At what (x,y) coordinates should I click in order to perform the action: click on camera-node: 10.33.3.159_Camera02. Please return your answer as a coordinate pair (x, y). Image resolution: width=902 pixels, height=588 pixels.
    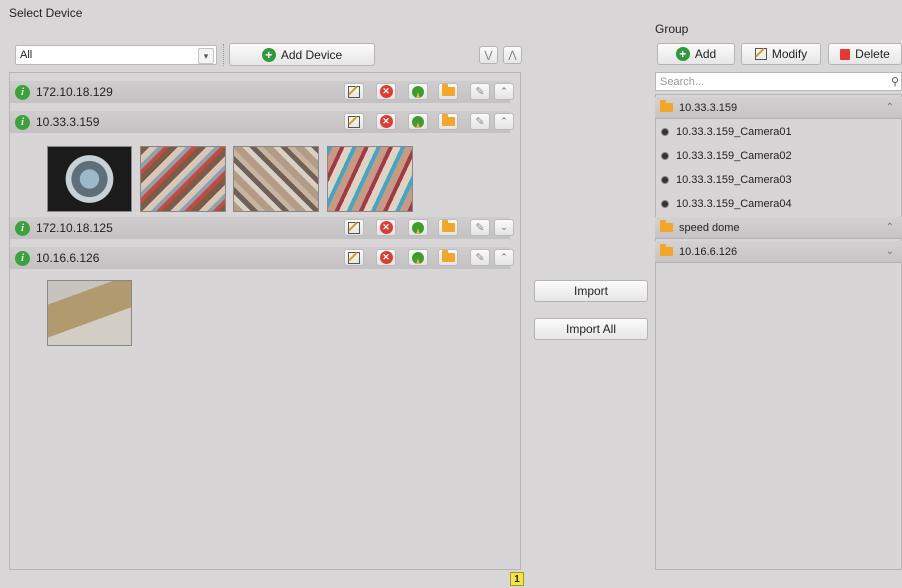
    Looking at the image, I should click on (778, 156).